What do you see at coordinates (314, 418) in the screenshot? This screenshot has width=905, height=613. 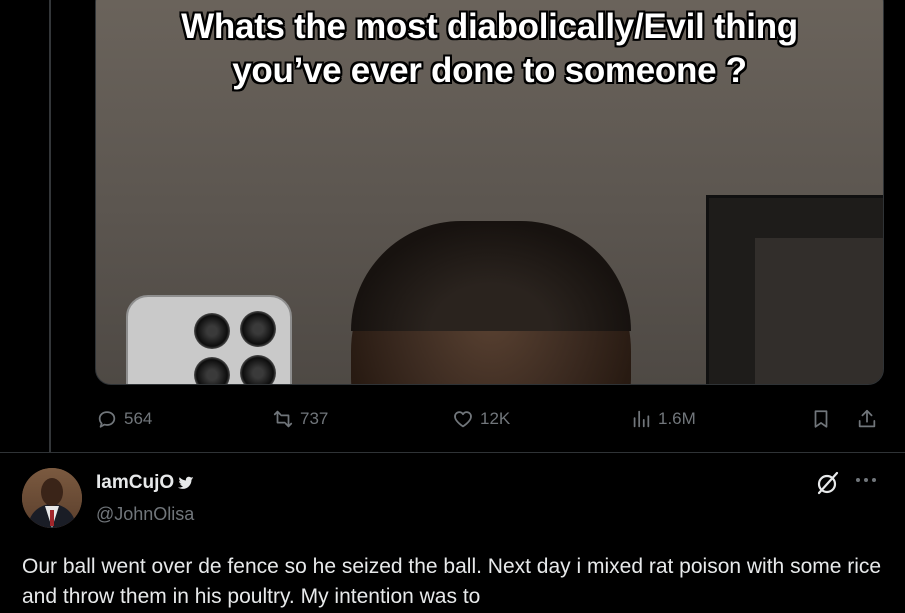 I see `repost-count: 737` at bounding box center [314, 418].